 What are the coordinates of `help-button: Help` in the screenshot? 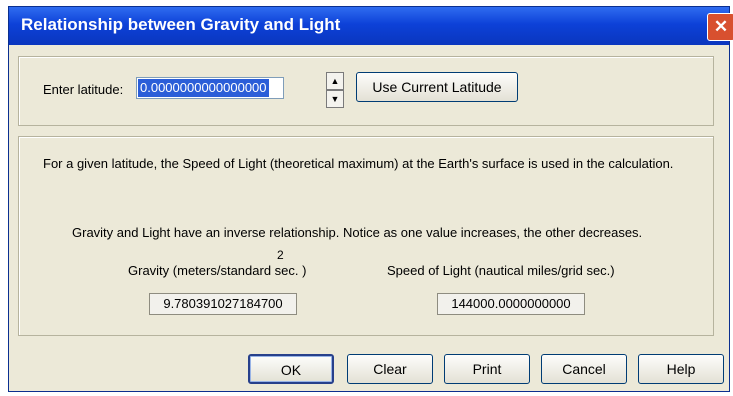 It's located at (681, 369).